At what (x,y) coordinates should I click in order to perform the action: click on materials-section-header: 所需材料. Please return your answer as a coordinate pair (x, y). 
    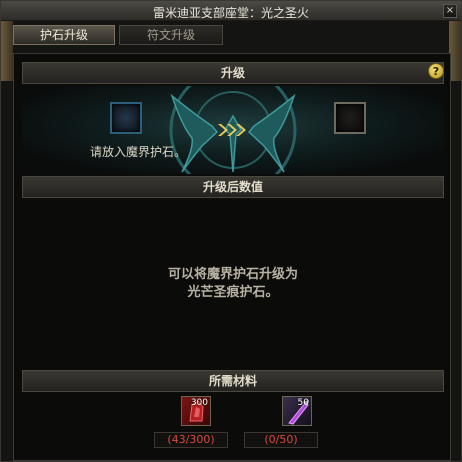
    Looking at the image, I should click on (233, 381).